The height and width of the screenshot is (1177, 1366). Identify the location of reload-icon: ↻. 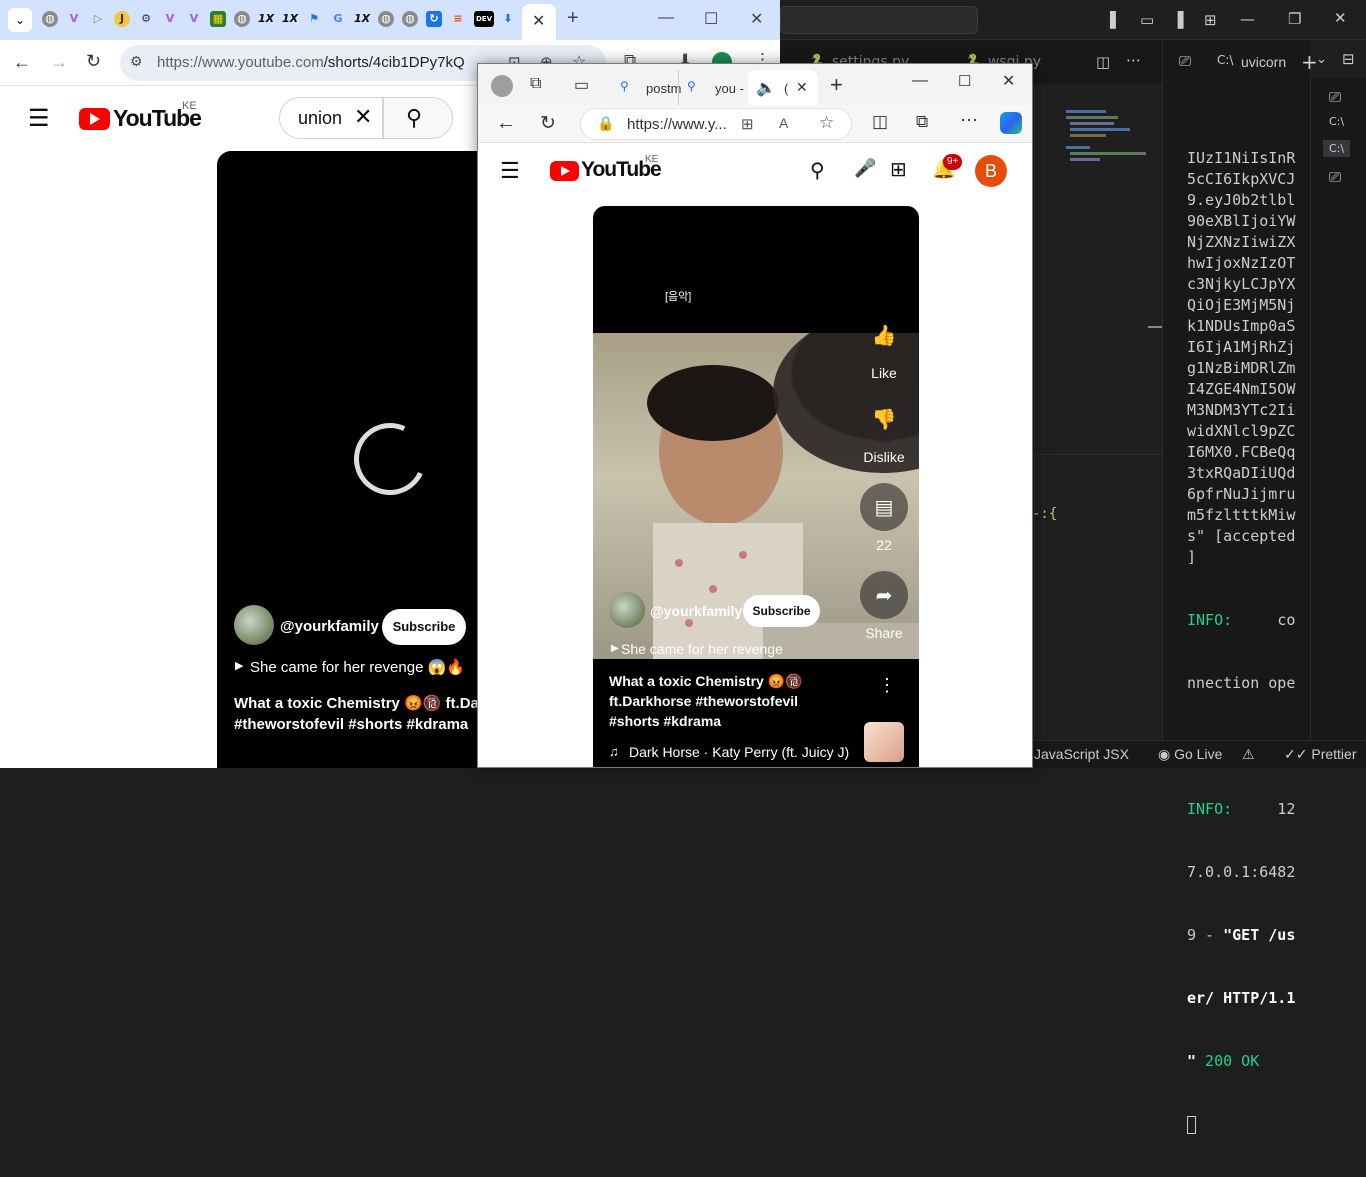
(93, 61).